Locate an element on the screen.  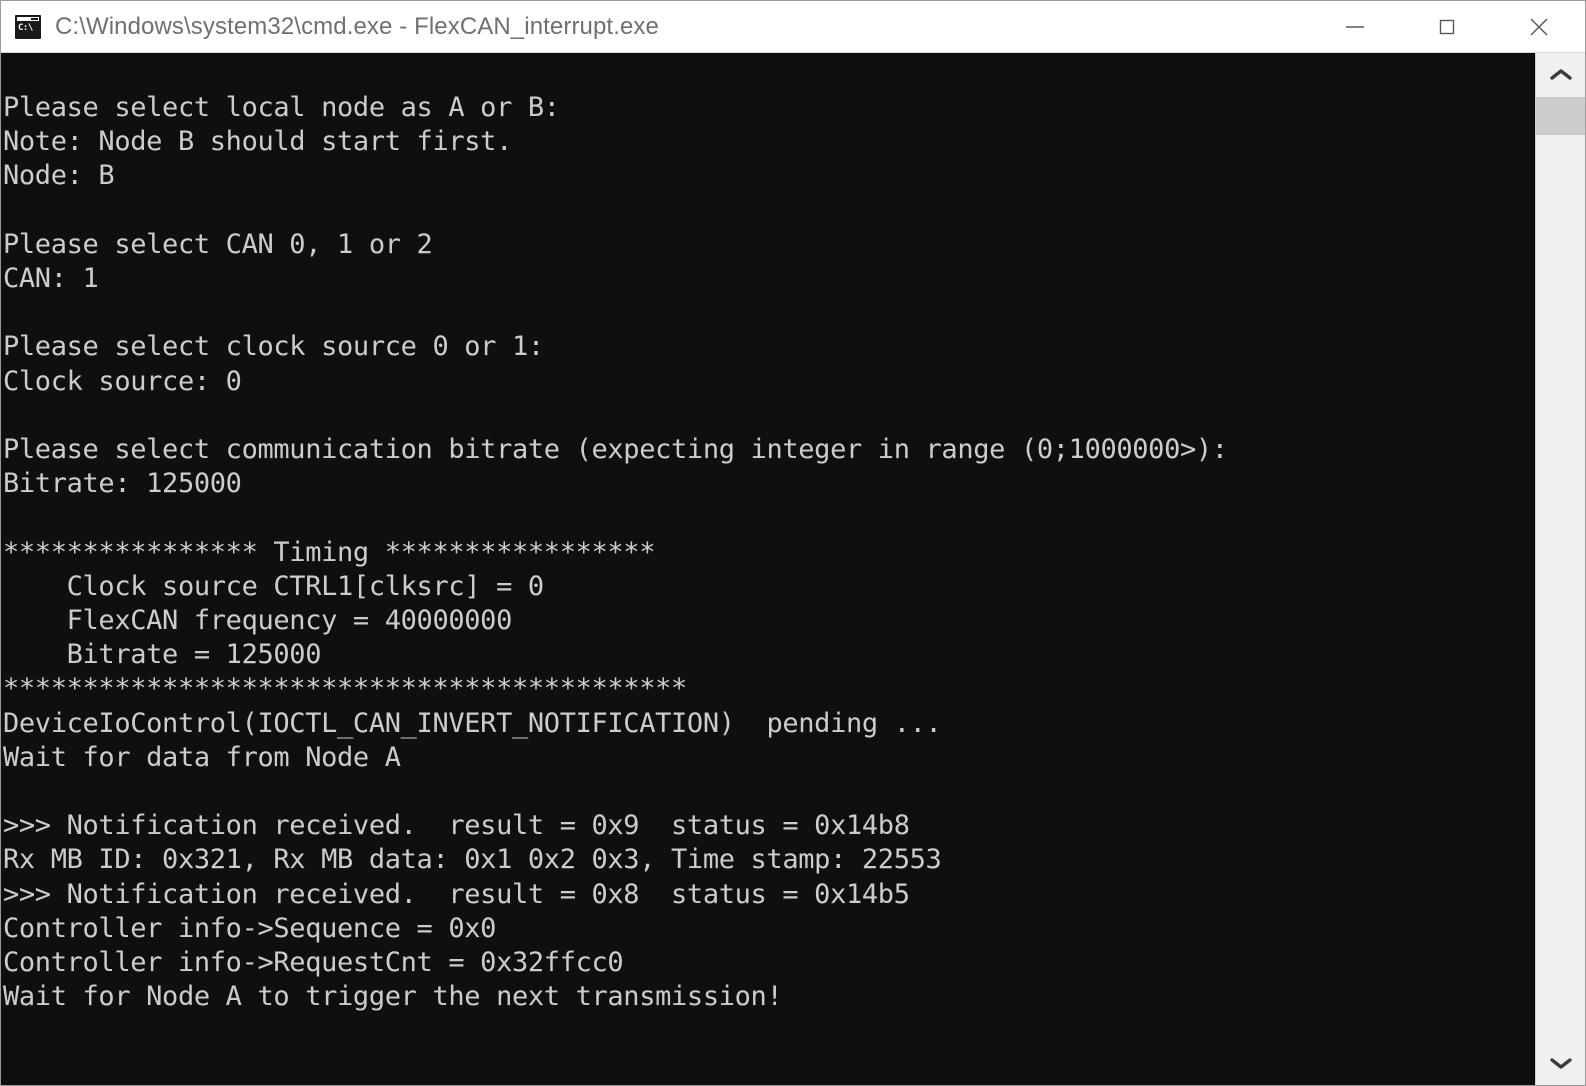
close-button is located at coordinates (1539, 26).